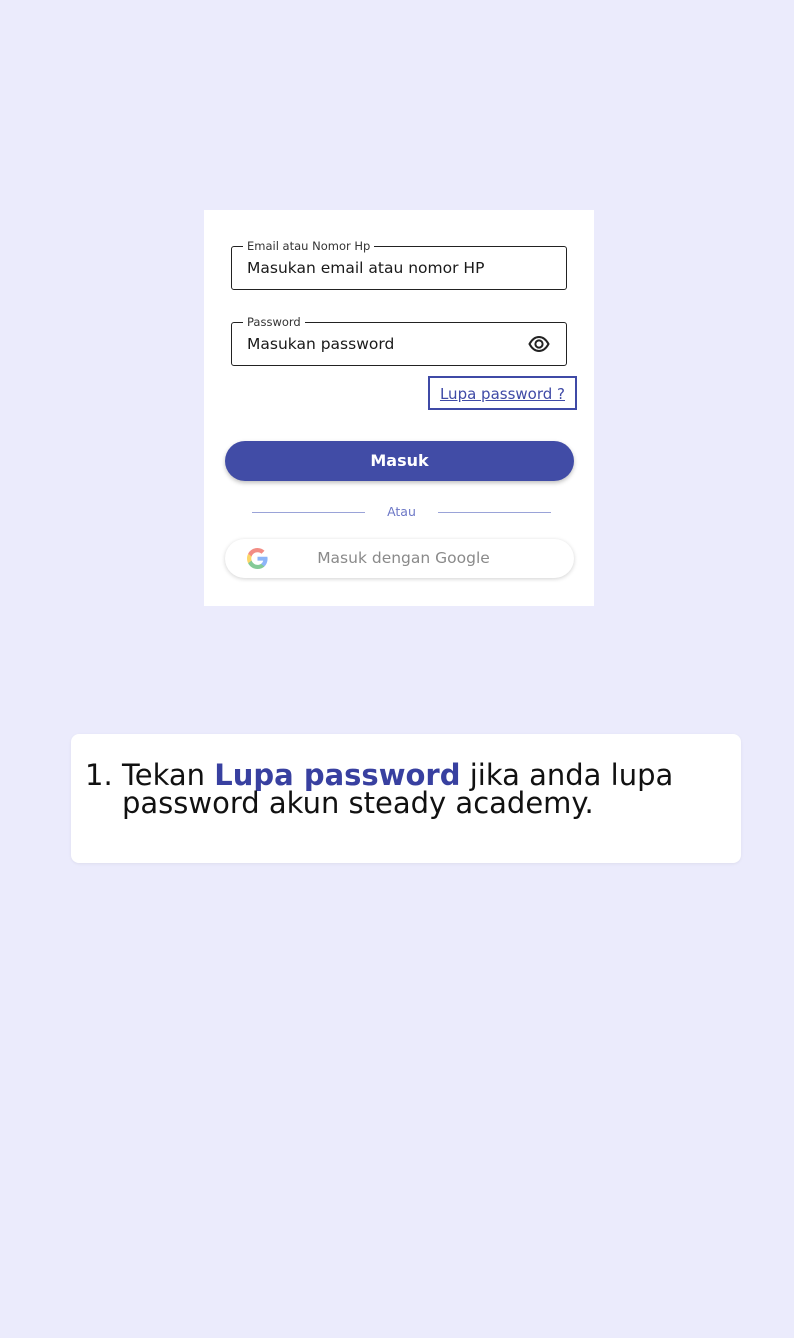 This screenshot has height=1338, width=794. What do you see at coordinates (309, 246) in the screenshot?
I see `email-field-label: Email atau Nomor Hp` at bounding box center [309, 246].